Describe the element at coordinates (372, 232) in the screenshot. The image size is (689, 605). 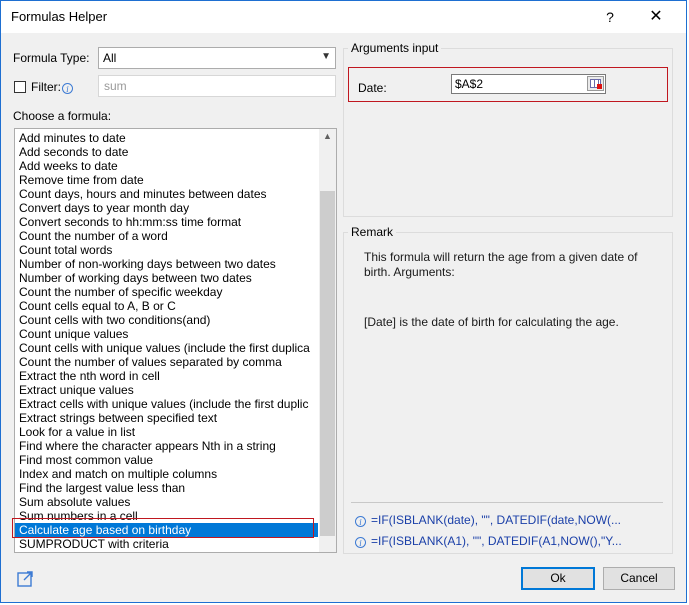
I see `remark-group-title: Remark` at that location.